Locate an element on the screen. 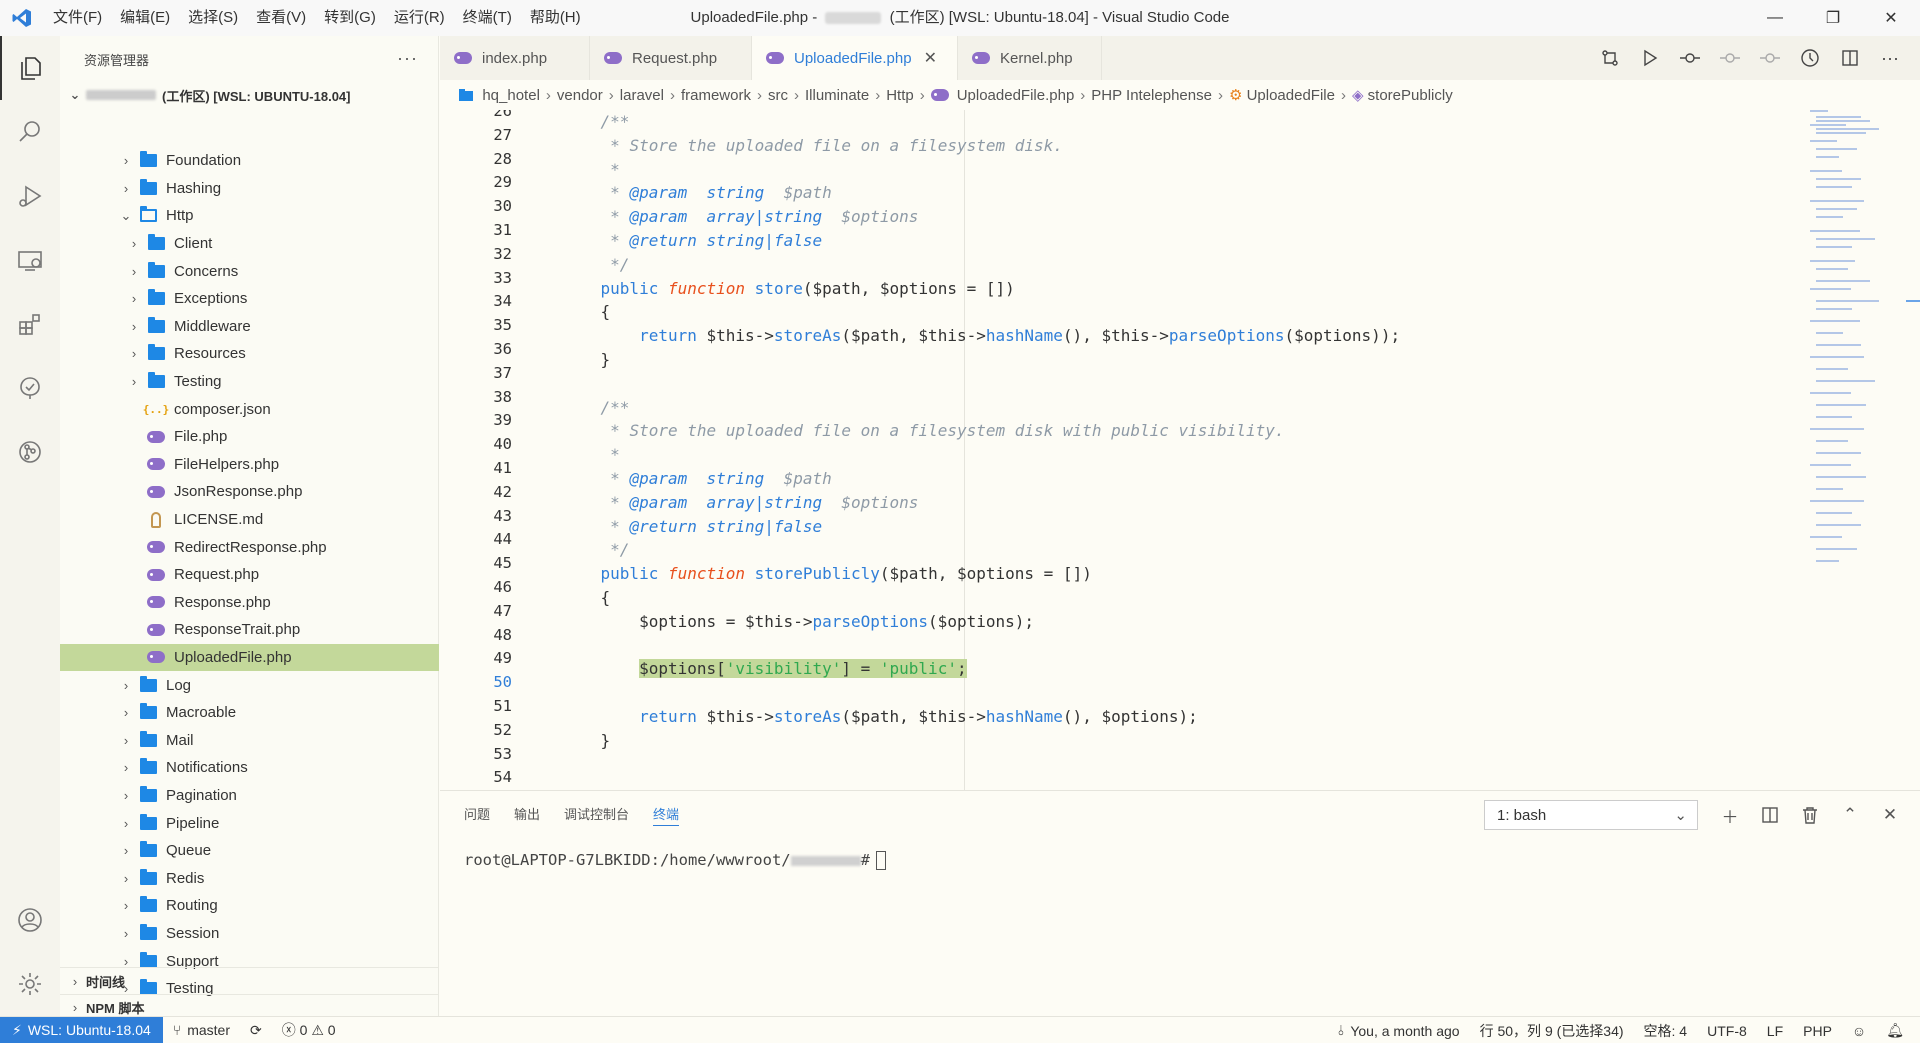 The height and width of the screenshot is (1043, 1920). account-icon is located at coordinates (30, 920).